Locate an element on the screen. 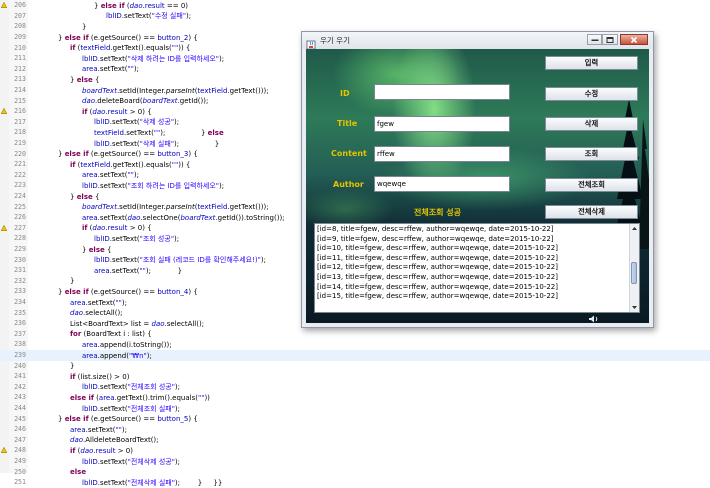 This screenshot has width=710, height=488. code-text: textField.setText(""); } else is located at coordinates (159, 132).